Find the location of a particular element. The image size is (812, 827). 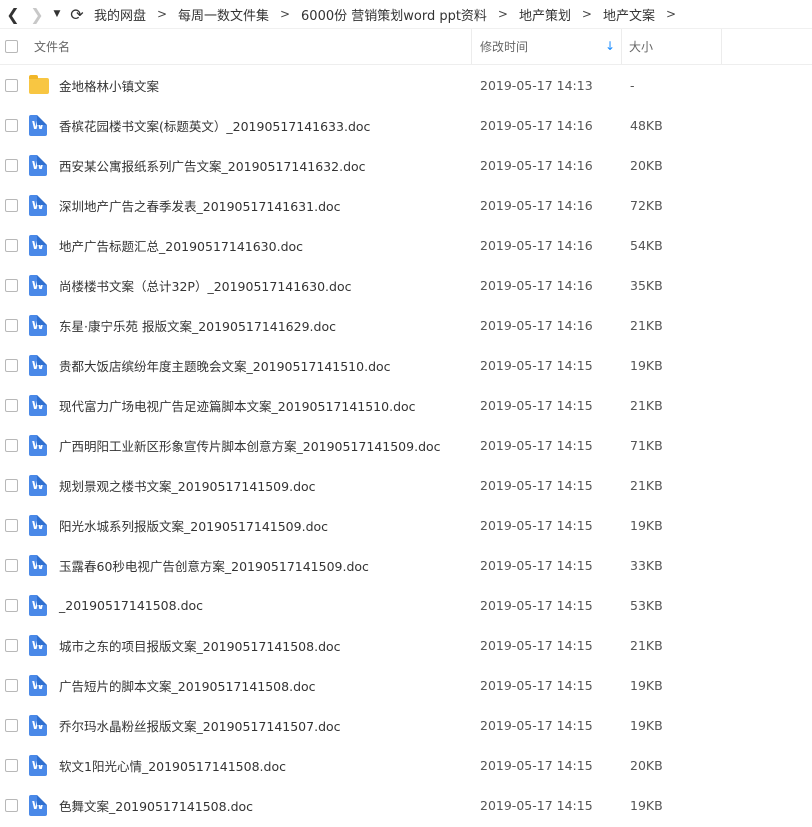

file-icon-cell is located at coordinates (39, 85).